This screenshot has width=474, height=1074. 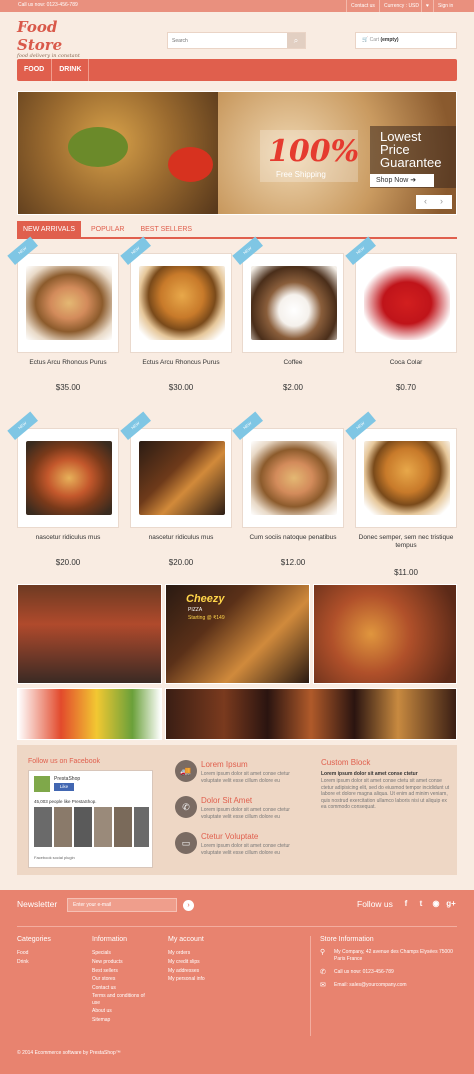 What do you see at coordinates (122, 1000) in the screenshot?
I see `footer-link: Terms and conditions of use` at bounding box center [122, 1000].